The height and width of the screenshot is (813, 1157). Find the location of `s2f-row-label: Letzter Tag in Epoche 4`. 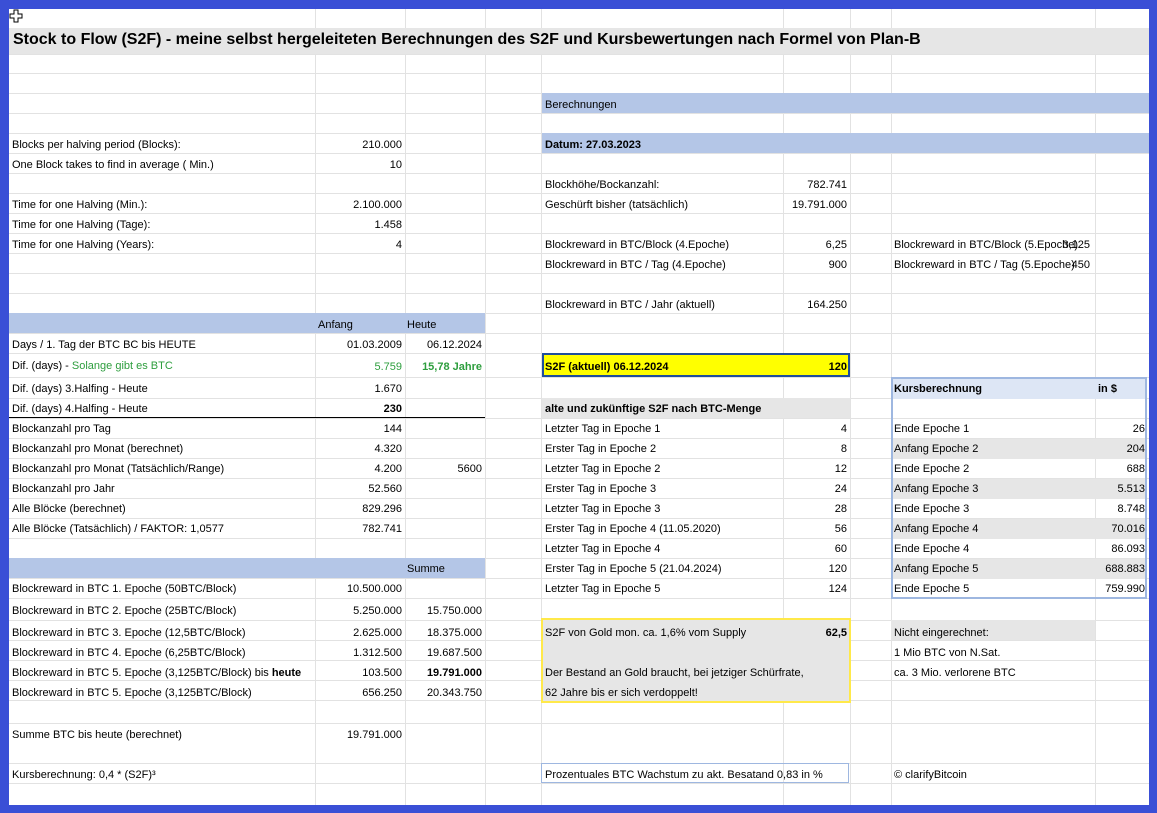

s2f-row-label: Letzter Tag in Epoche 4 is located at coordinates (603, 549).